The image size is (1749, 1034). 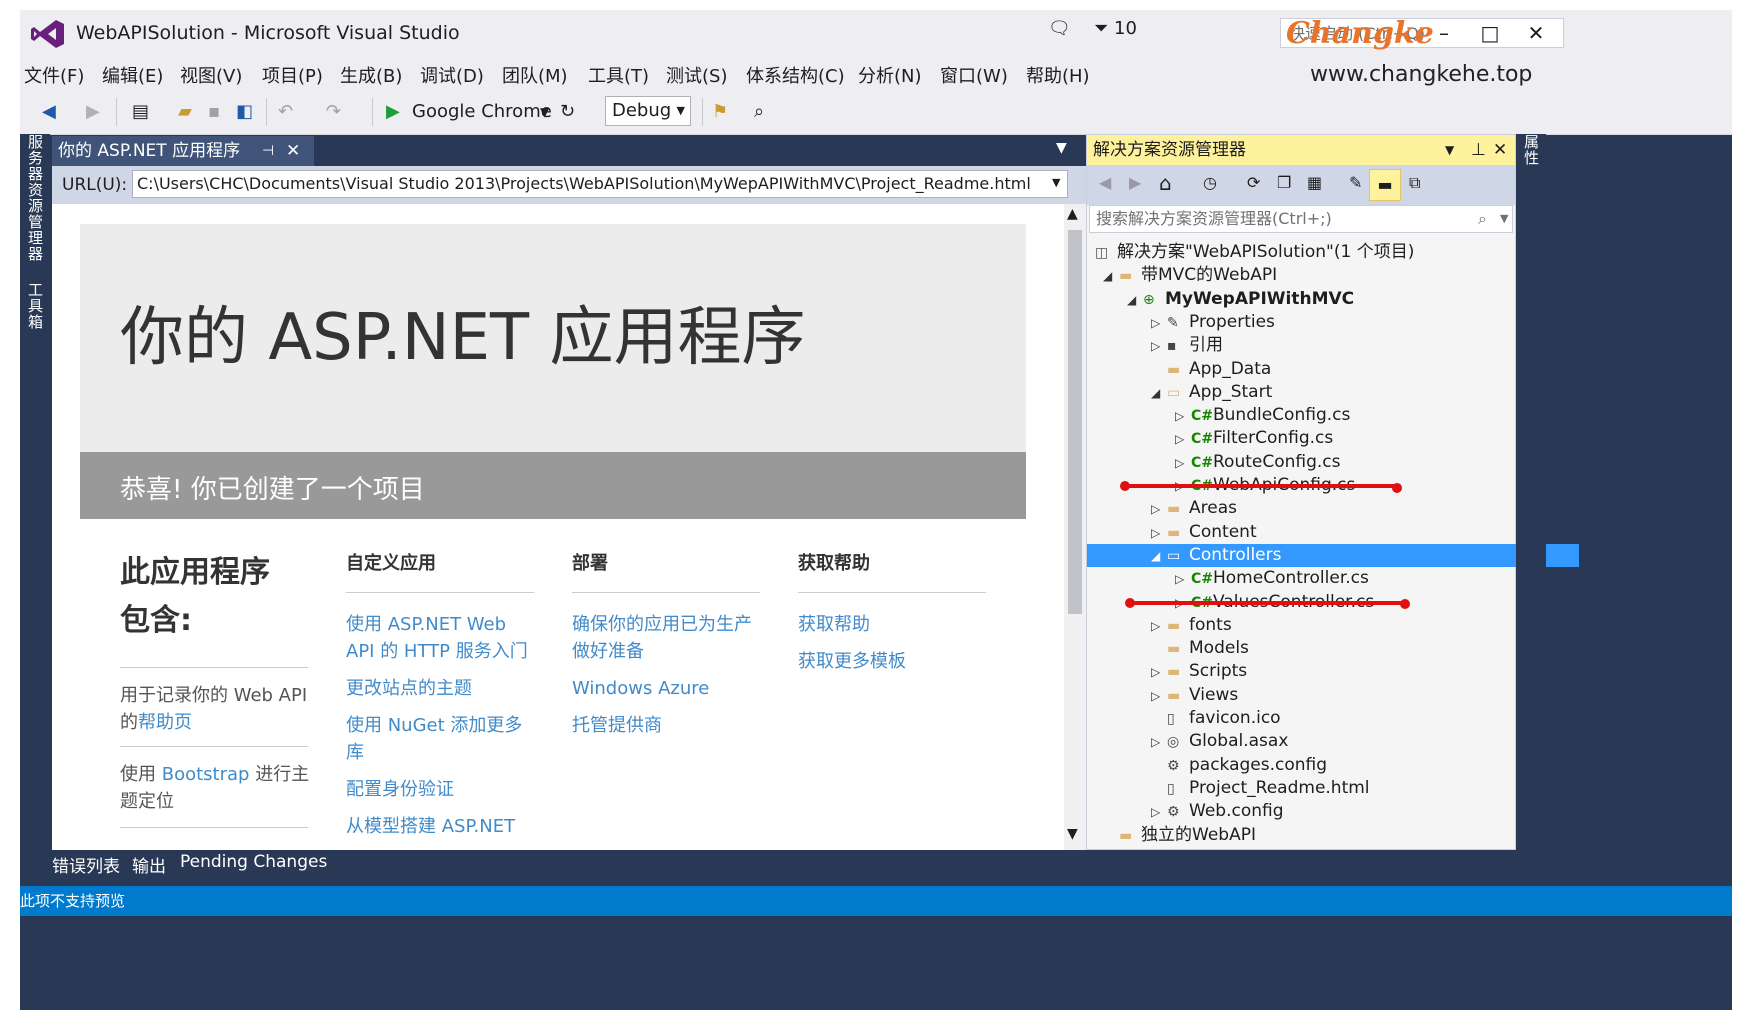 I want to click on menu-view: 视图(V), so click(x=211, y=75).